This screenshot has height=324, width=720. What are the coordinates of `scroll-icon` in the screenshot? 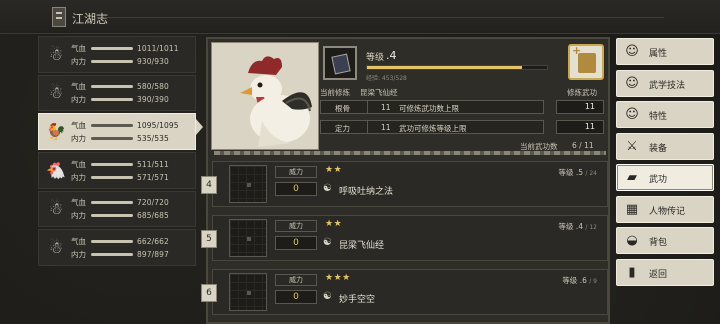 It's located at (587, 63).